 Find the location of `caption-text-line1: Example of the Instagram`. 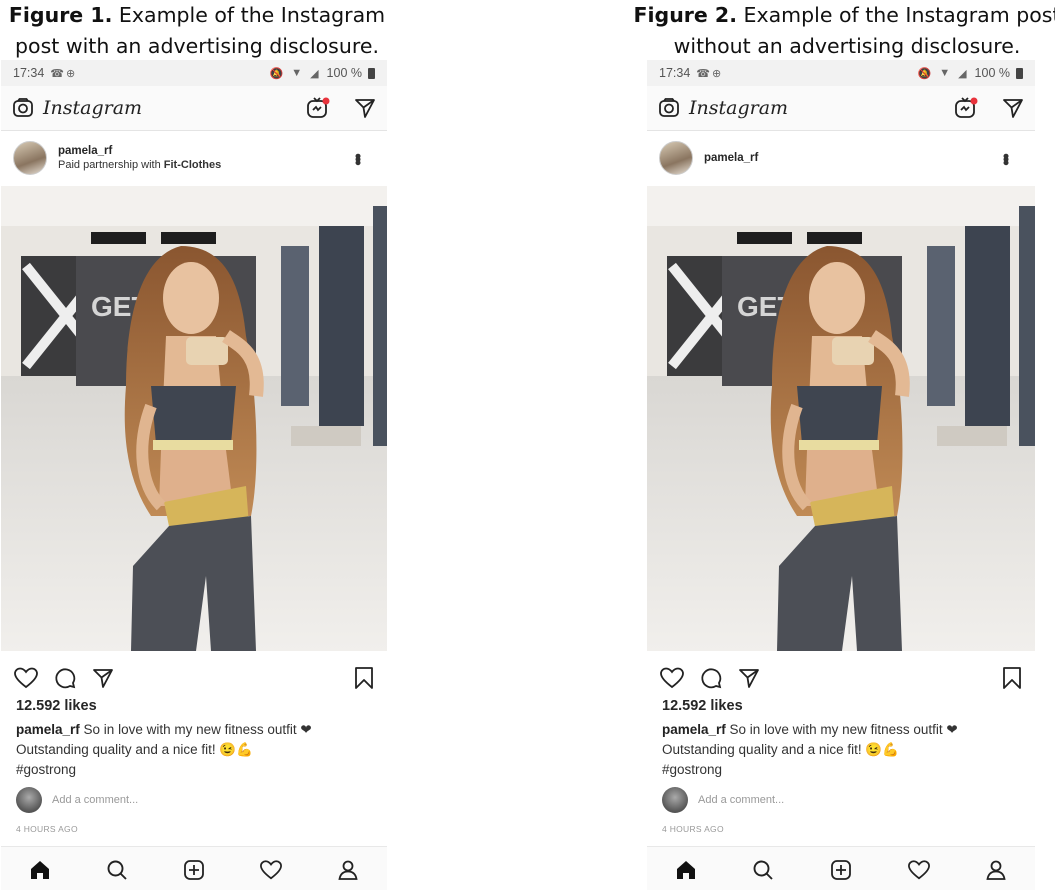

caption-text-line1: Example of the Instagram is located at coordinates (249, 15).